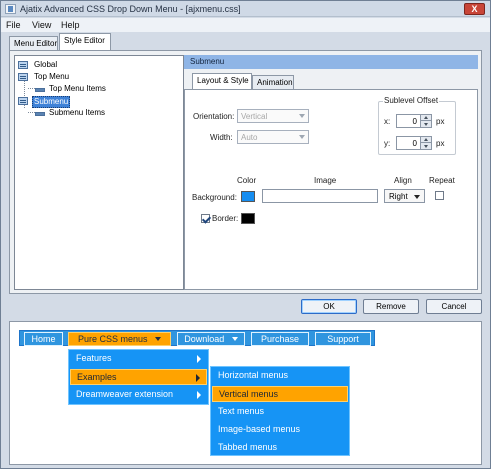 The width and height of the screenshot is (491, 469). What do you see at coordinates (247, 180) in the screenshot?
I see `color-column-label: Color` at bounding box center [247, 180].